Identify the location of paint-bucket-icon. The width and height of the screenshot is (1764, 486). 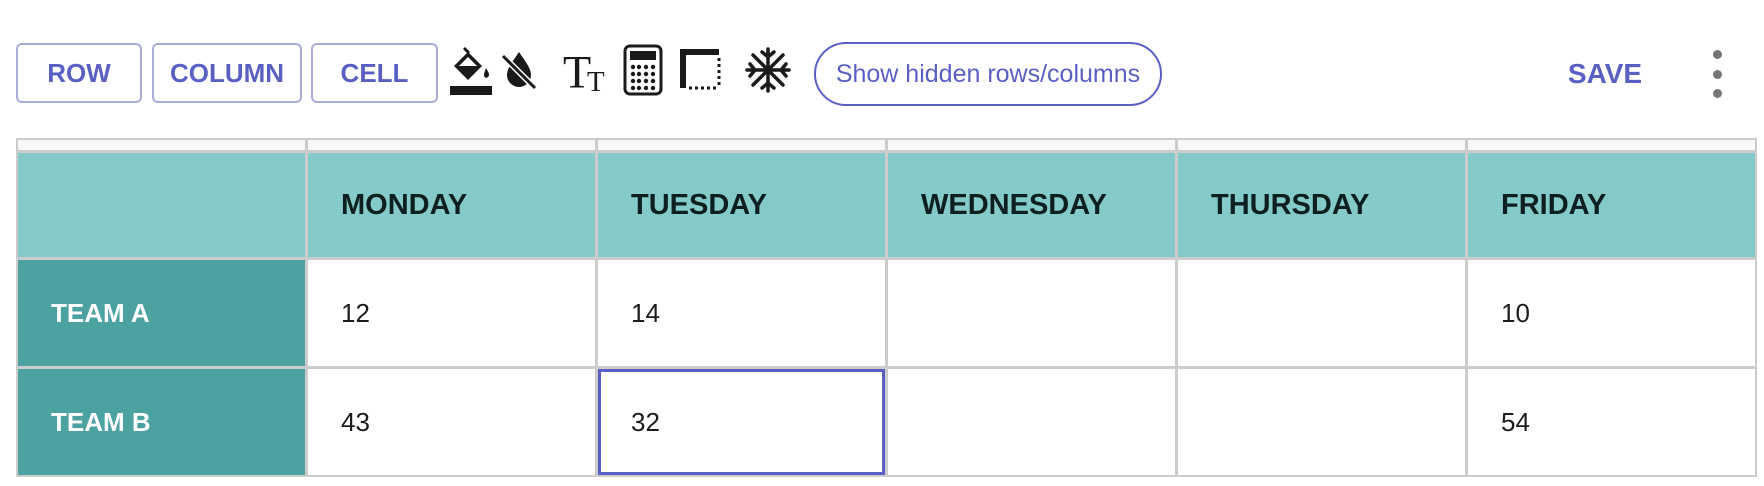
(471, 70).